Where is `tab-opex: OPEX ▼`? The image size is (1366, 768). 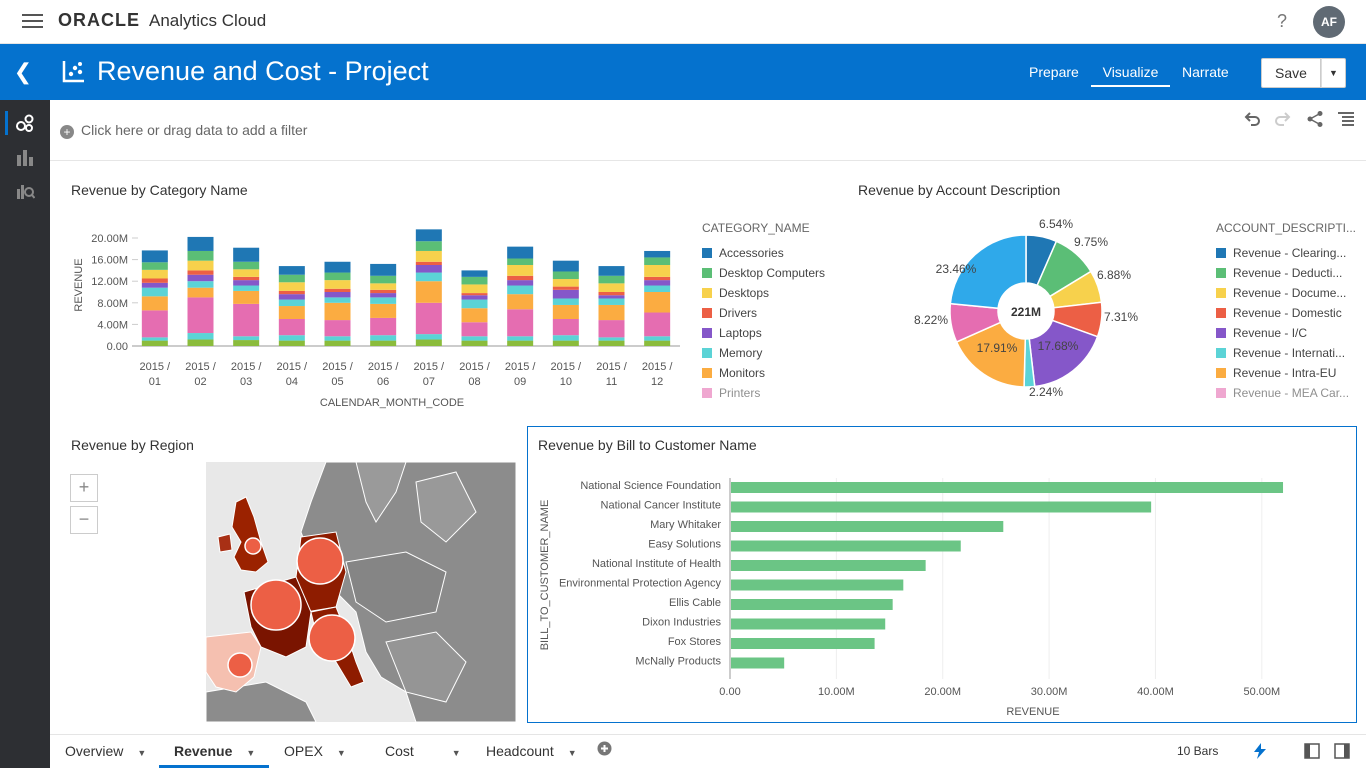
tab-opex: OPEX ▼ is located at coordinates (315, 751).